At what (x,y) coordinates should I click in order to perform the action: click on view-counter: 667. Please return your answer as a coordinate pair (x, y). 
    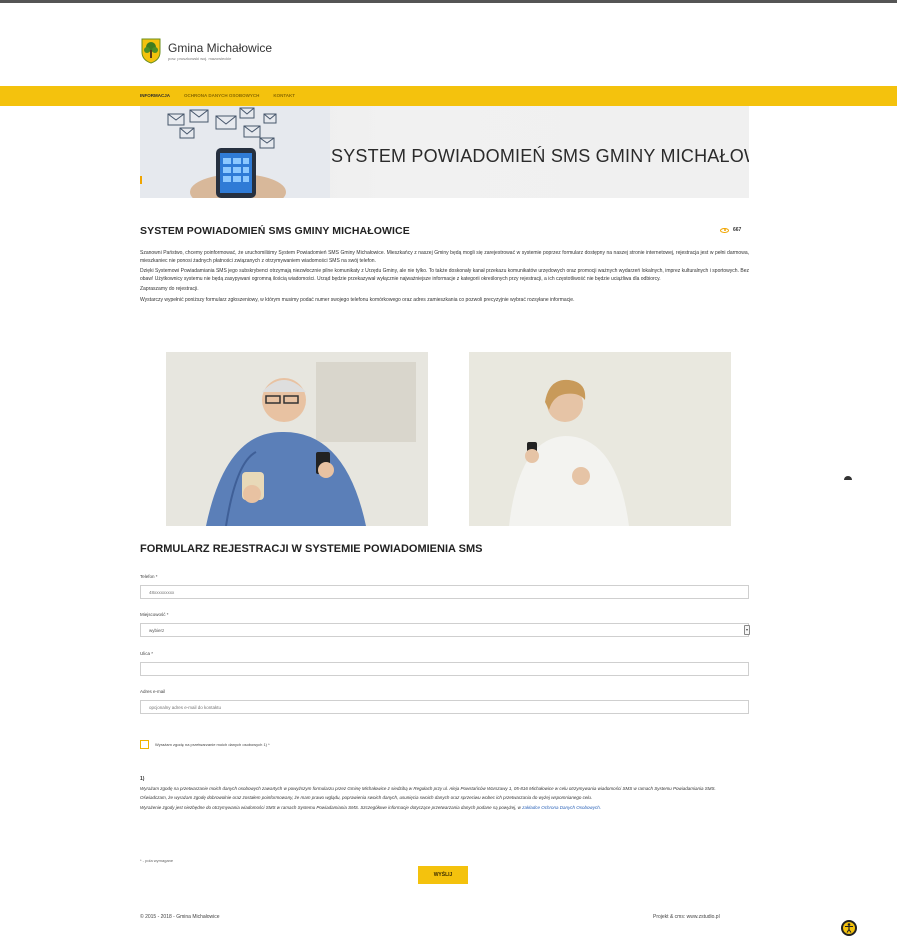
    Looking at the image, I should click on (730, 230).